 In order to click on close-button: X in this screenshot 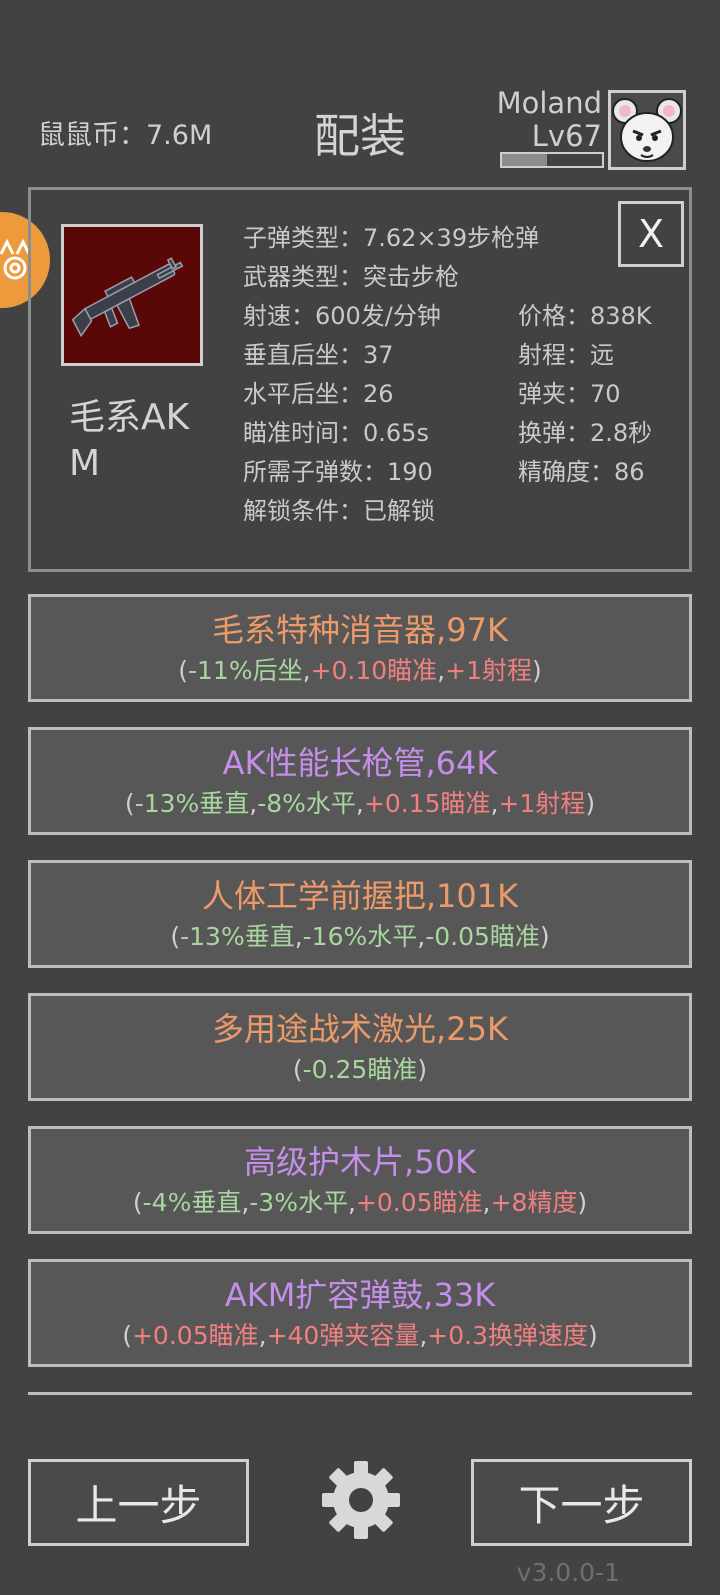, I will do `click(651, 234)`.